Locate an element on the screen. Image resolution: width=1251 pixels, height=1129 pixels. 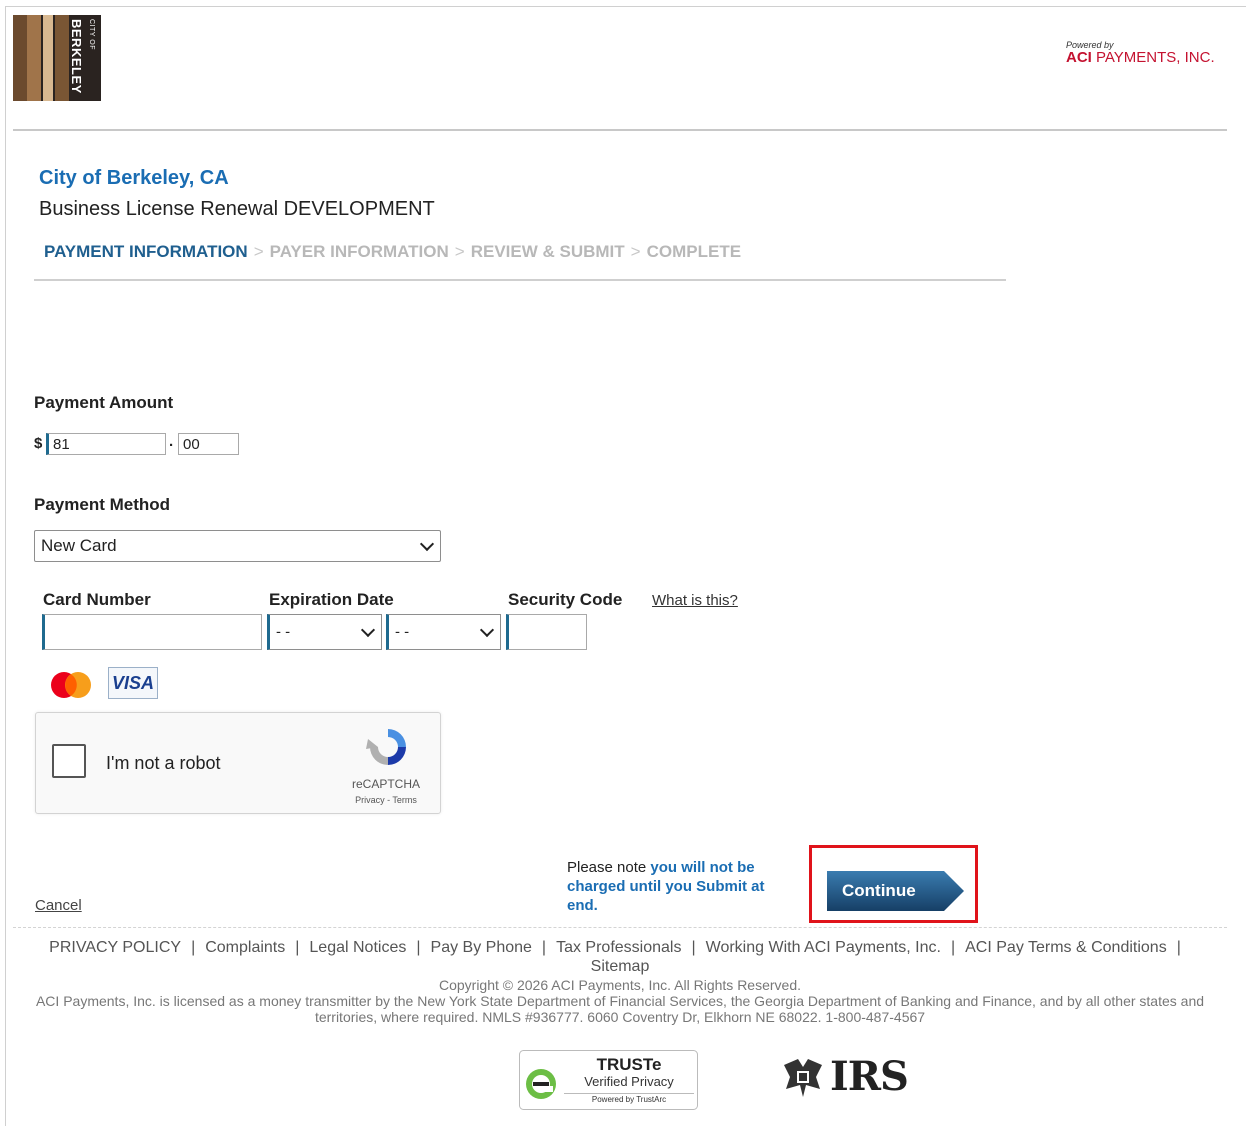
expiration-date-label: Expiration Date is located at coordinates (331, 599).